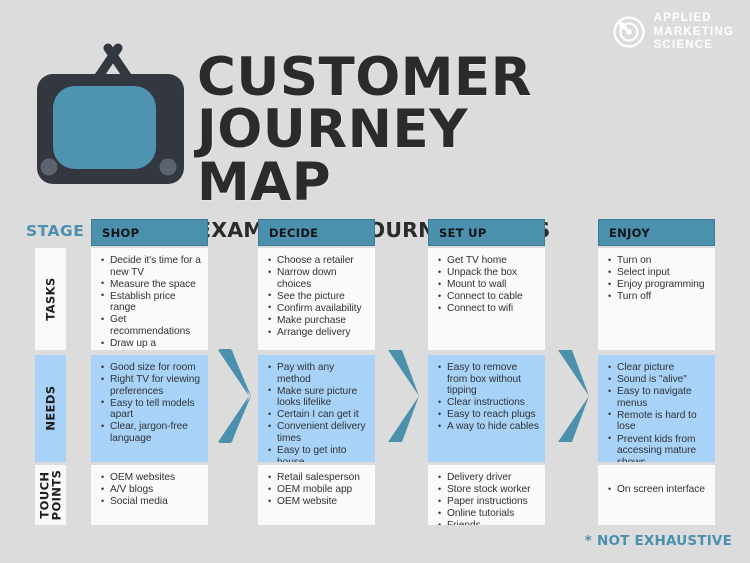  I want to click on list-item: Online tutorials, so click(488, 514).